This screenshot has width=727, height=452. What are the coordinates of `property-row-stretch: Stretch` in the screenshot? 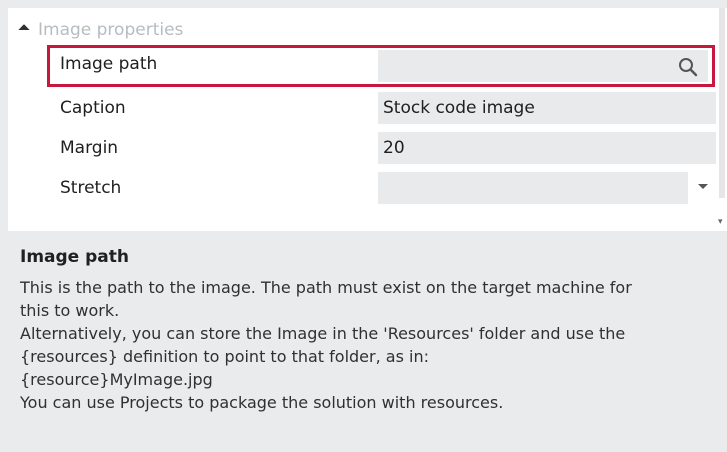 It's located at (384, 188).